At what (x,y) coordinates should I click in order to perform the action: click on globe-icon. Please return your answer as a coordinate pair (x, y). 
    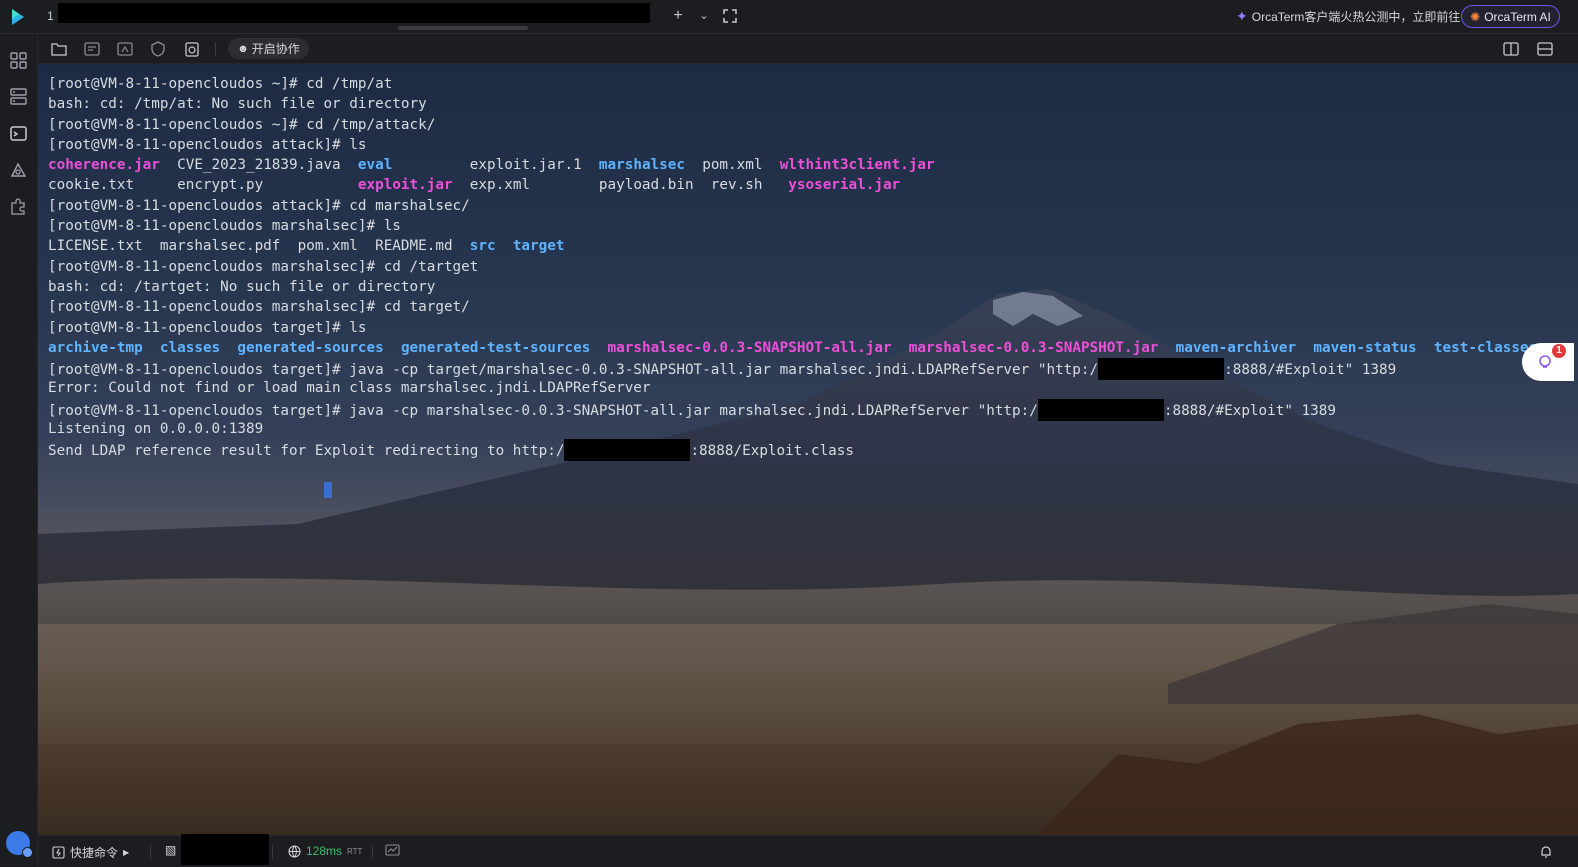
    Looking at the image, I should click on (294, 851).